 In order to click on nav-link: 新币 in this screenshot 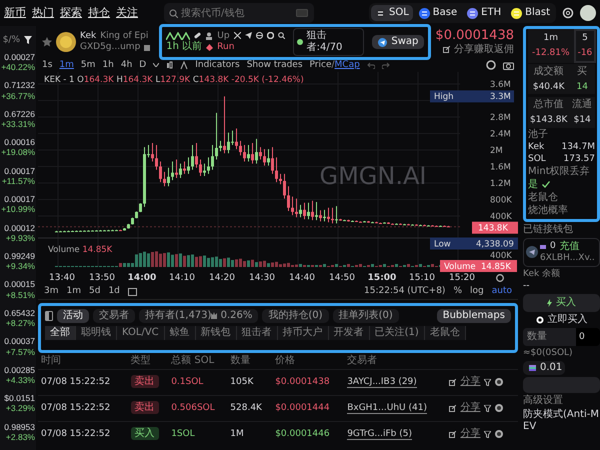, I will do `click(15, 13)`.